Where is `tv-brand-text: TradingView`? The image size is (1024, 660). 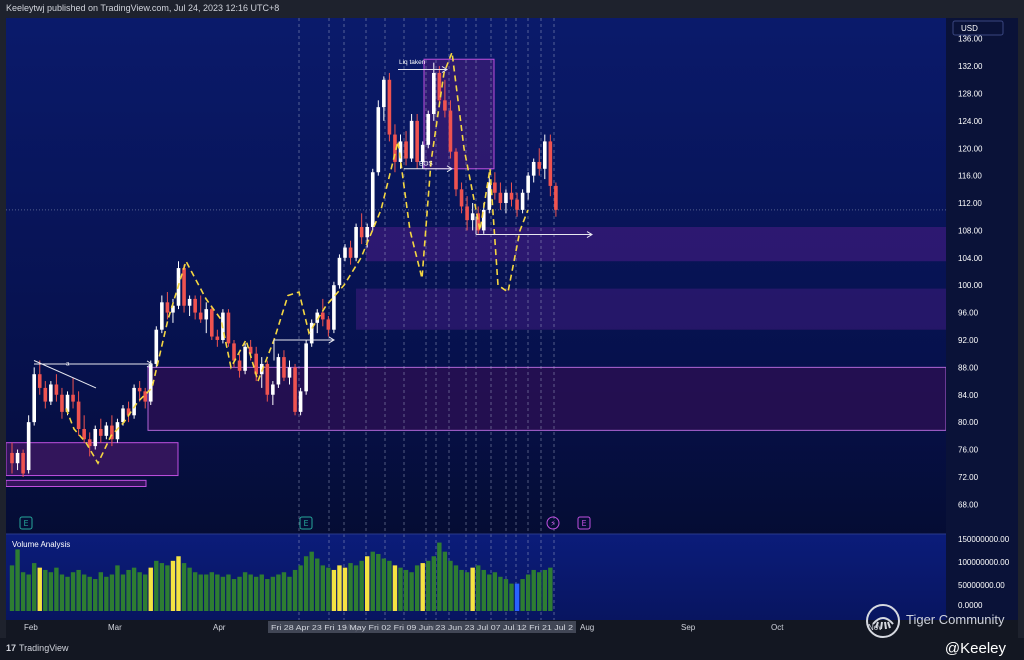
tv-brand-text: TradingView is located at coordinates (44, 648).